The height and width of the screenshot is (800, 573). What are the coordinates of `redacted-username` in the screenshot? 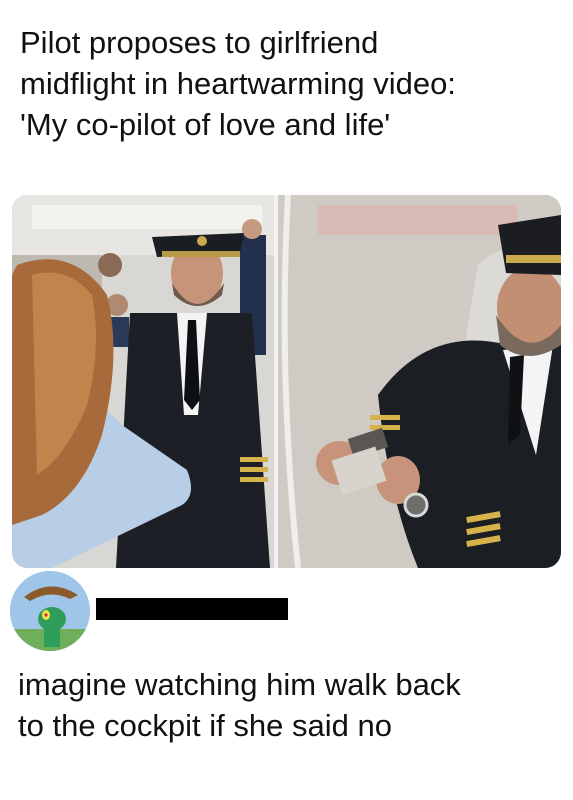 It's located at (192, 609).